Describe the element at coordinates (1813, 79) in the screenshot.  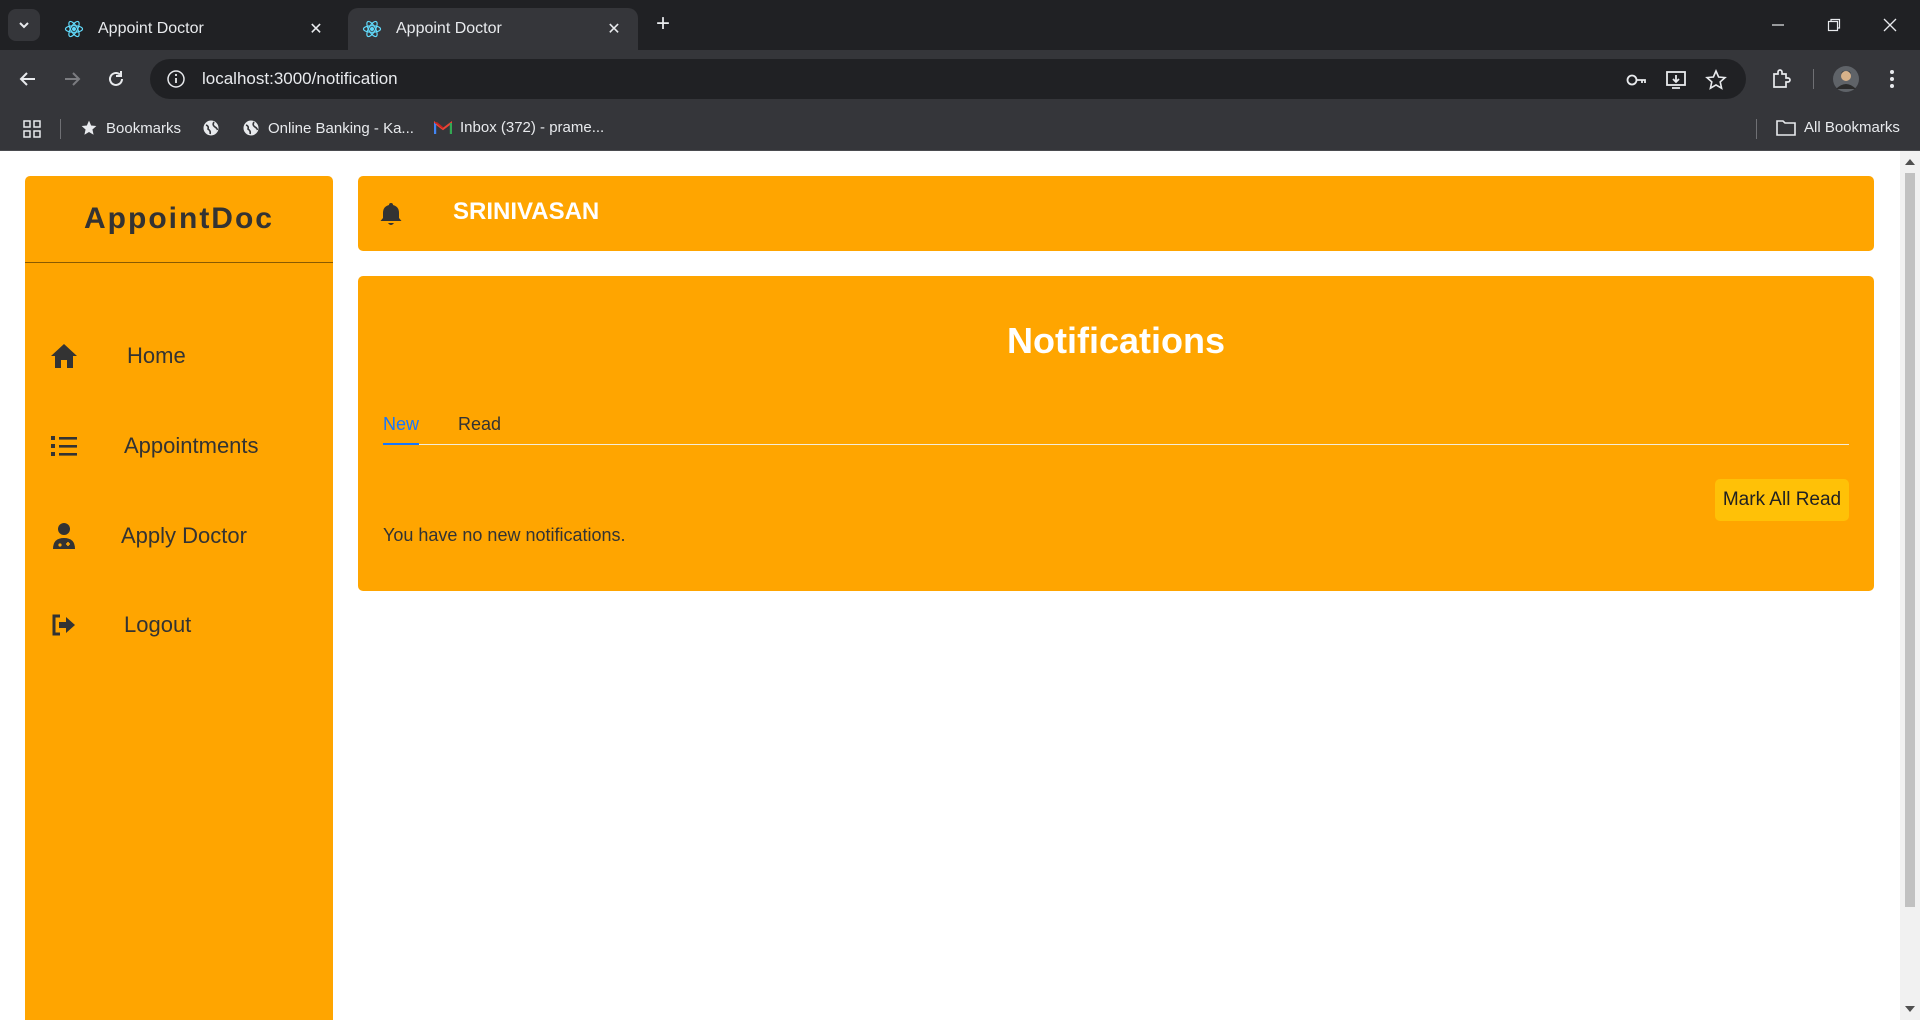
I see `toolbar-divider` at that location.